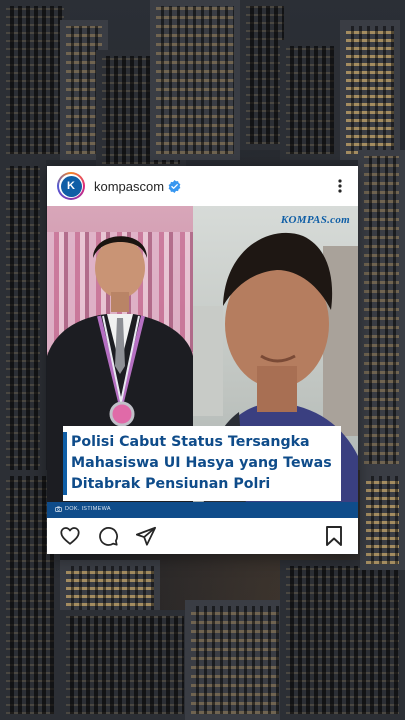 The height and width of the screenshot is (720, 405). I want to click on post-header: K kompascom, so click(202, 186).